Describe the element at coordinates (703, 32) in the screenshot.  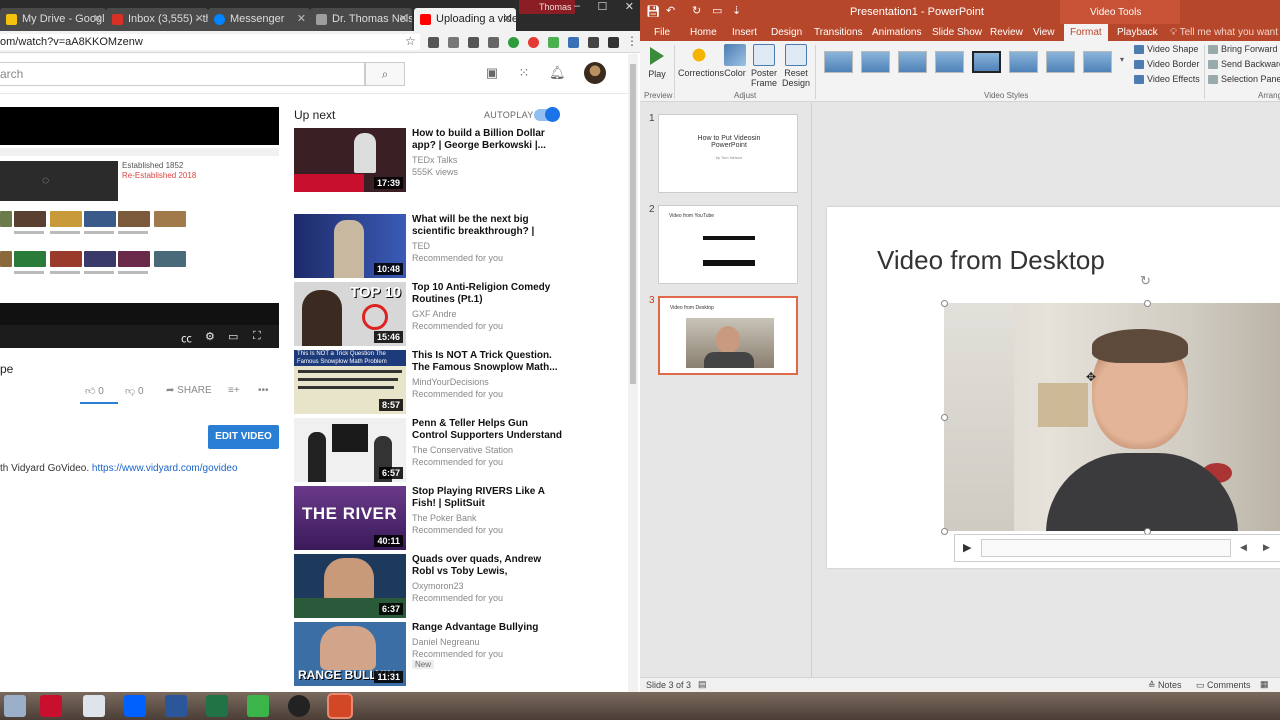
I see `tab-home: Home` at that location.